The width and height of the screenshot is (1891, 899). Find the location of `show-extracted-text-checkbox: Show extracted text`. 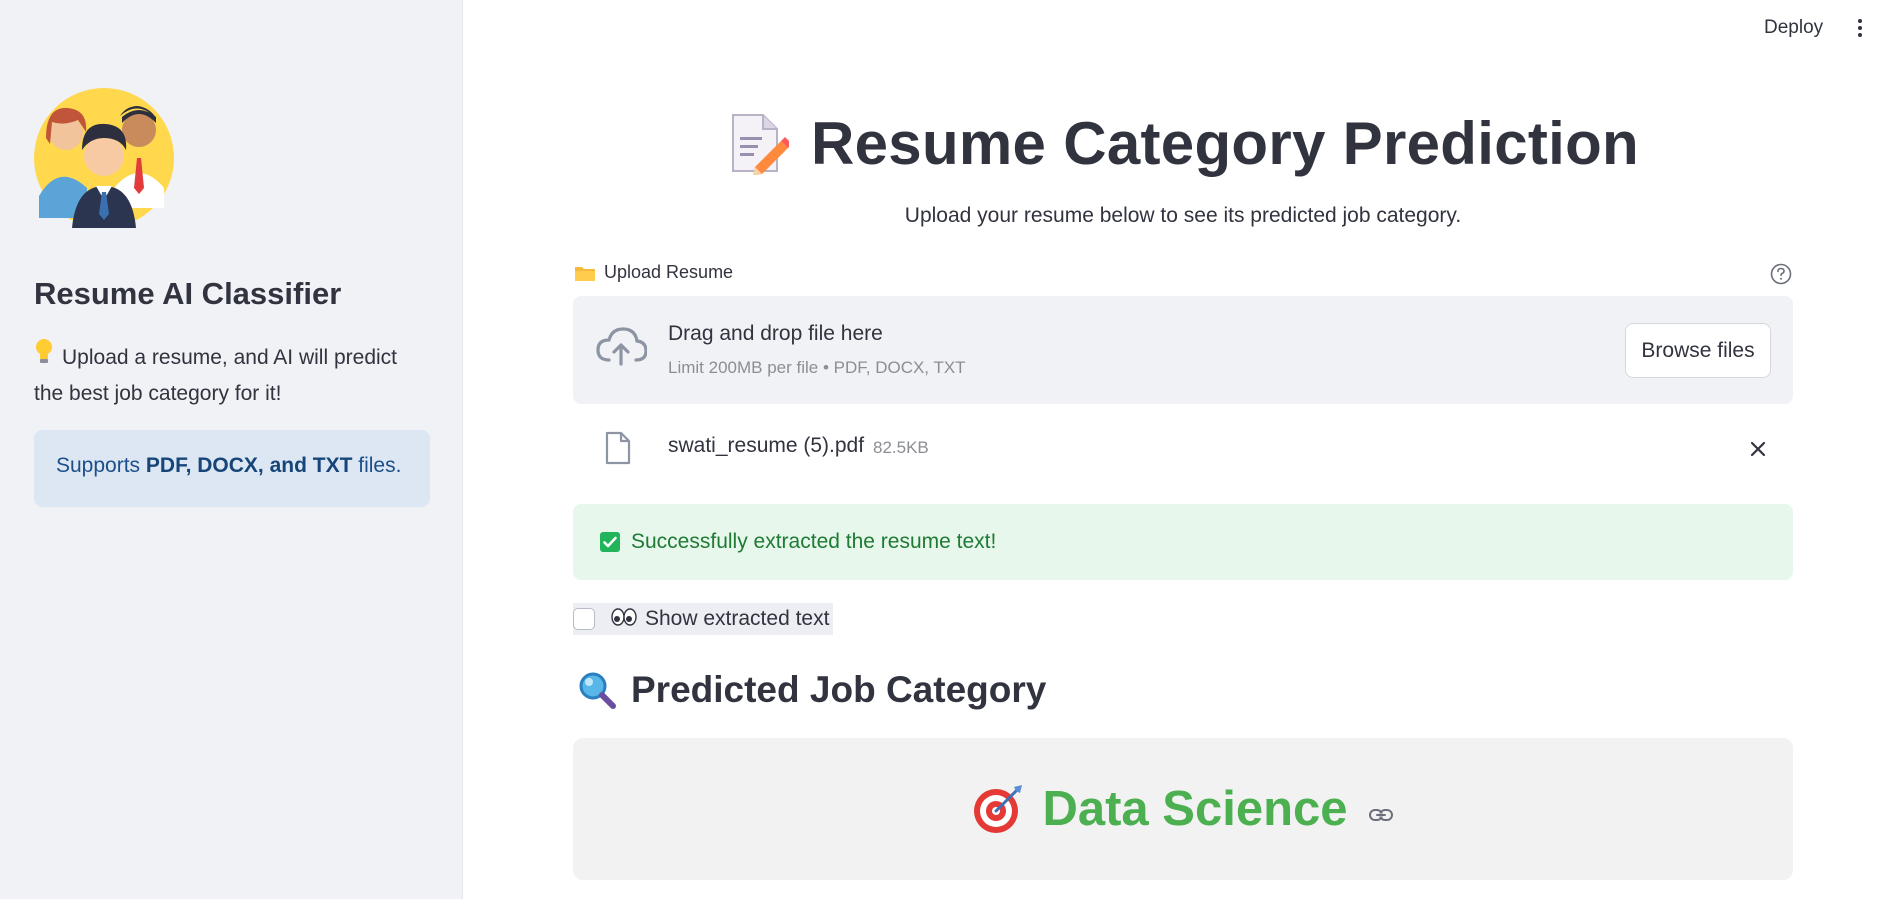

show-extracted-text-checkbox: Show extracted text is located at coordinates (703, 619).